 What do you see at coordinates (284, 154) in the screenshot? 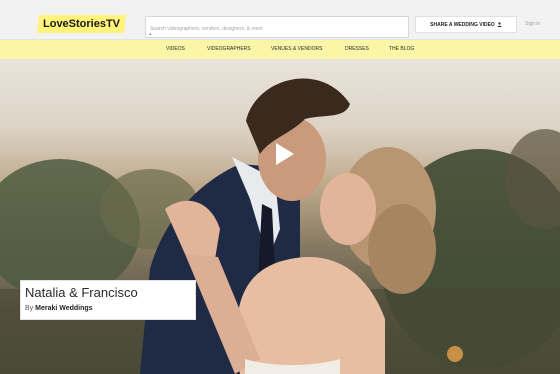
I see `play-icon` at bounding box center [284, 154].